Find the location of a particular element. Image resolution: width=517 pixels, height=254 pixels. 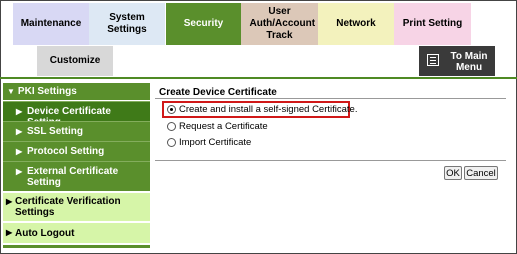

sidebar-bottom-bar is located at coordinates (76, 246).